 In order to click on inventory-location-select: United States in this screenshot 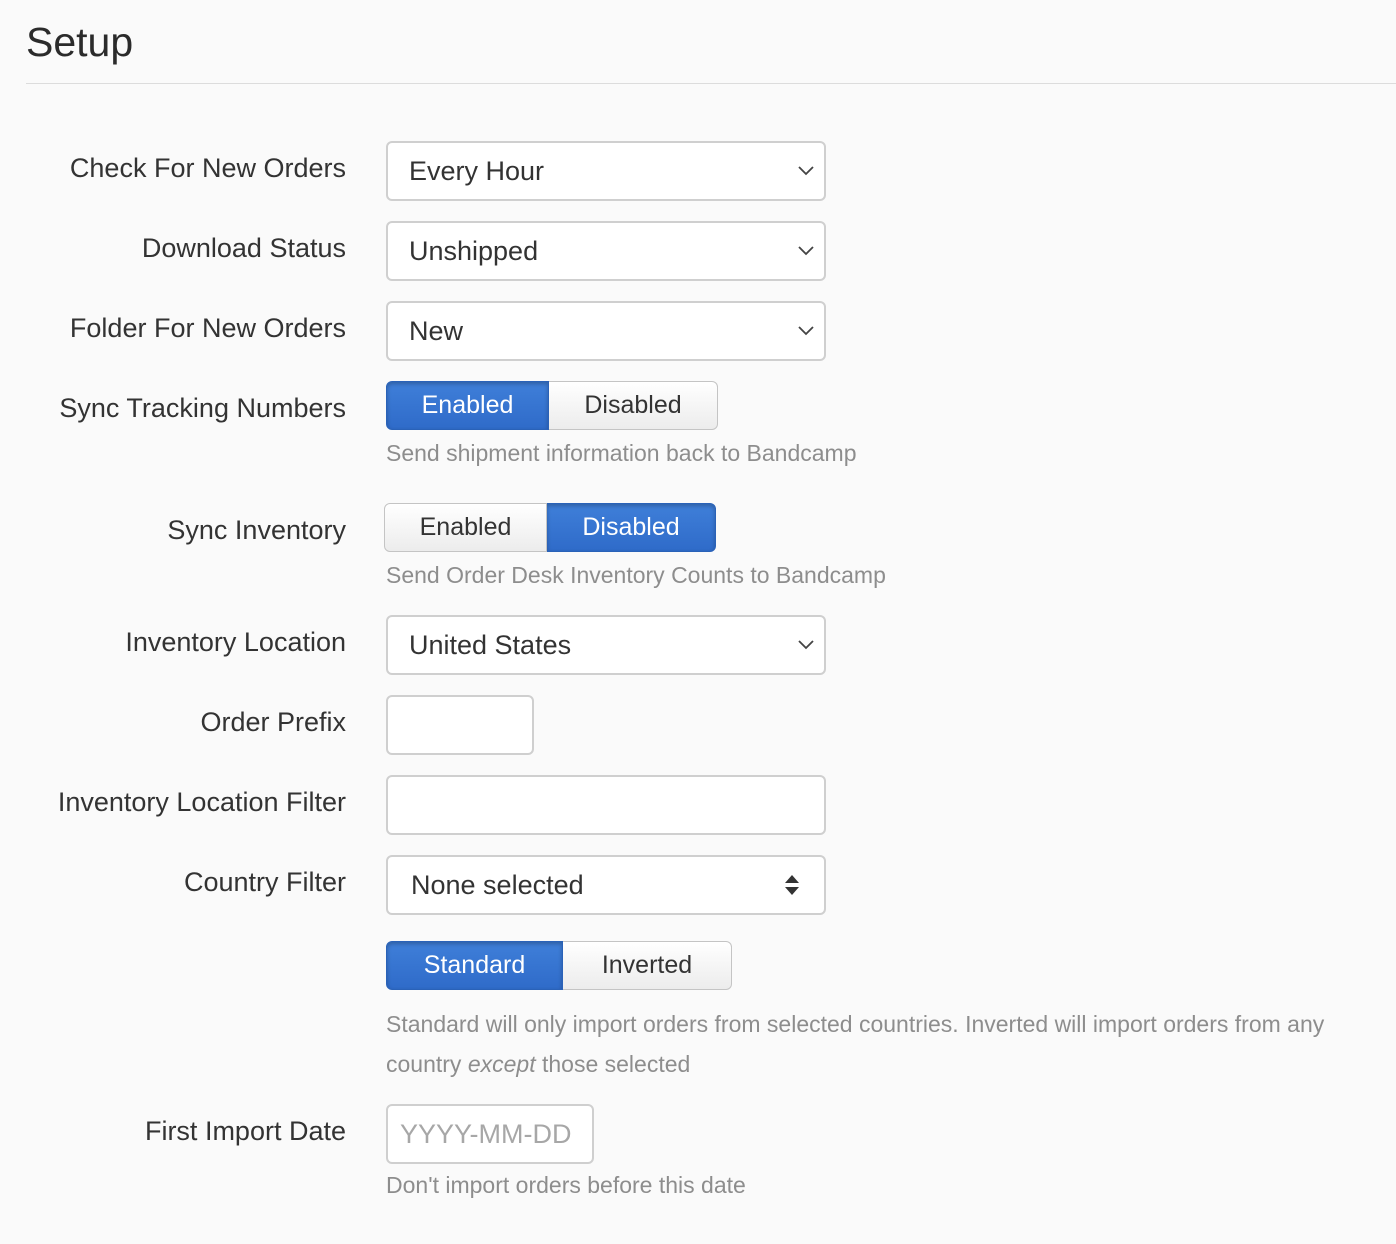, I will do `click(606, 645)`.